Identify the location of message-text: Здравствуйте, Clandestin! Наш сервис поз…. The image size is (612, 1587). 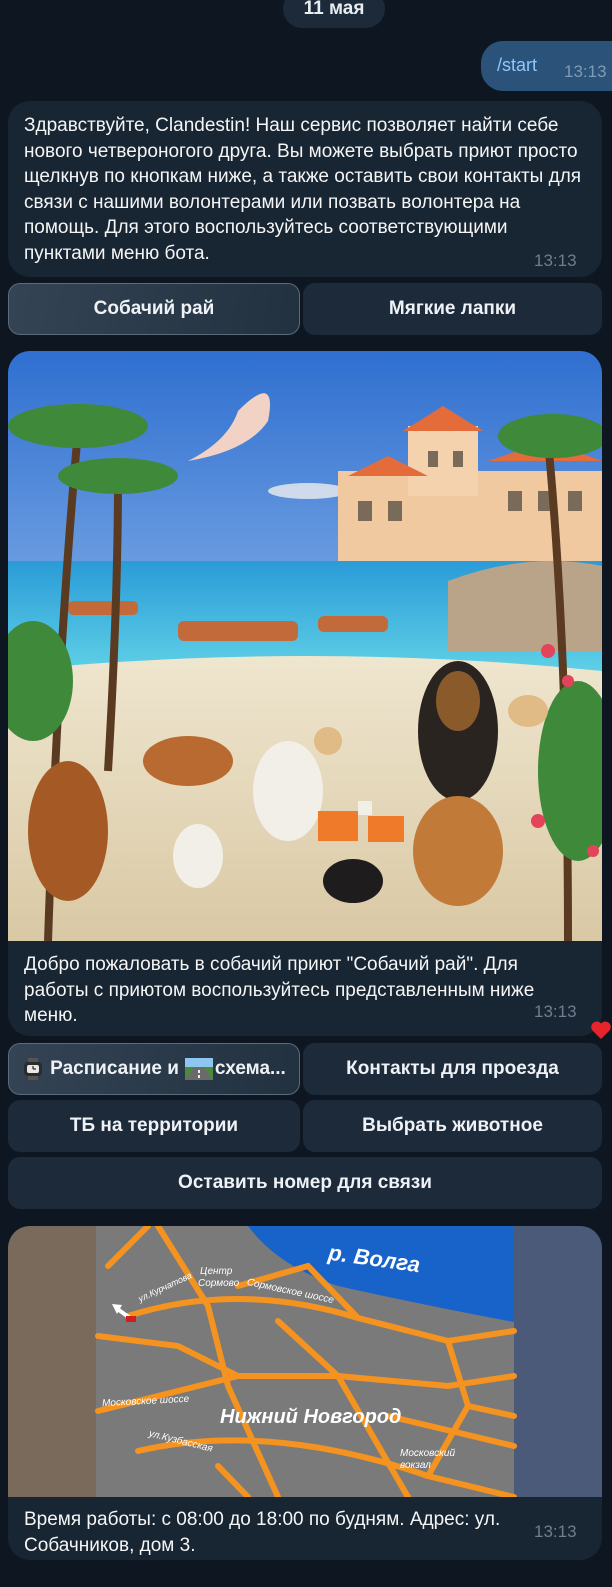
(303, 189).